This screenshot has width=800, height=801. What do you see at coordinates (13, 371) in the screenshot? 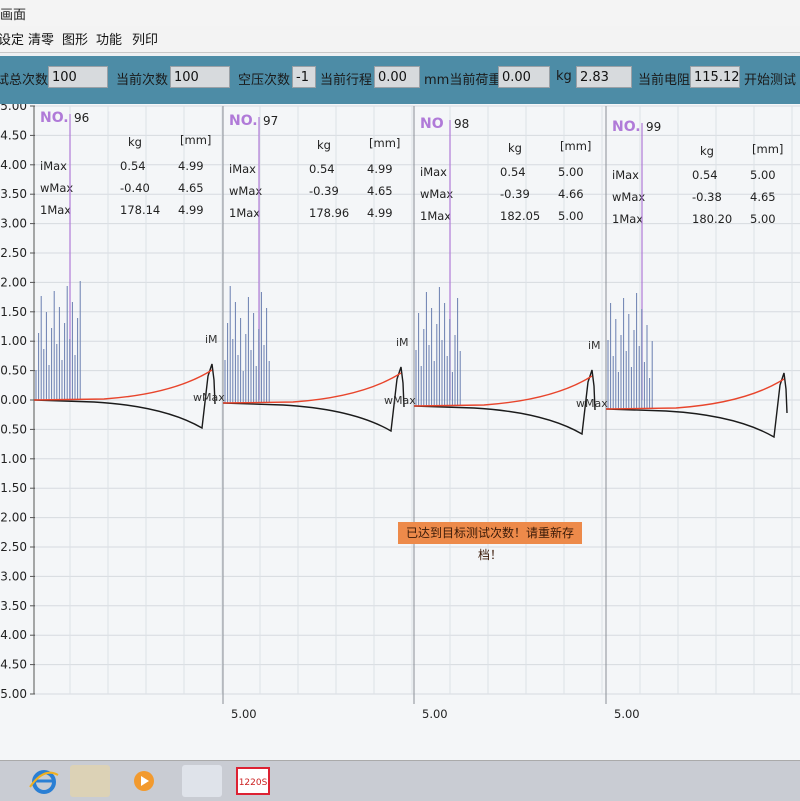
I see `y-tick-label: 0.50` at bounding box center [13, 371].